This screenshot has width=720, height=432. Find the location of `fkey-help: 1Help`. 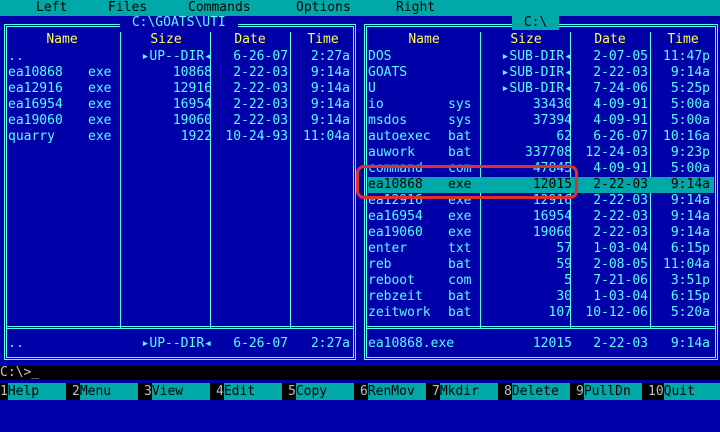

fkey-help: 1Help is located at coordinates (33, 391).